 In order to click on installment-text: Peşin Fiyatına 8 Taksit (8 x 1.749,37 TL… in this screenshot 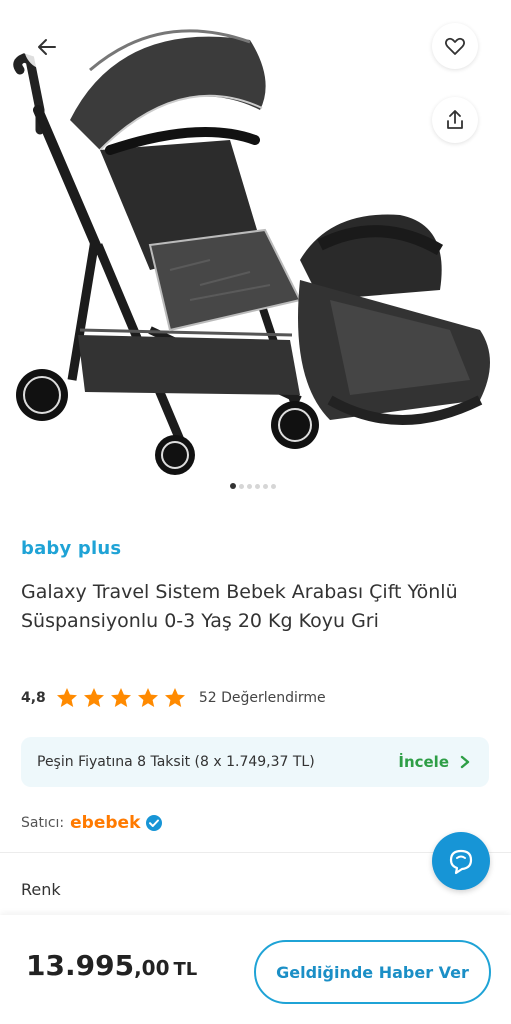, I will do `click(176, 762)`.